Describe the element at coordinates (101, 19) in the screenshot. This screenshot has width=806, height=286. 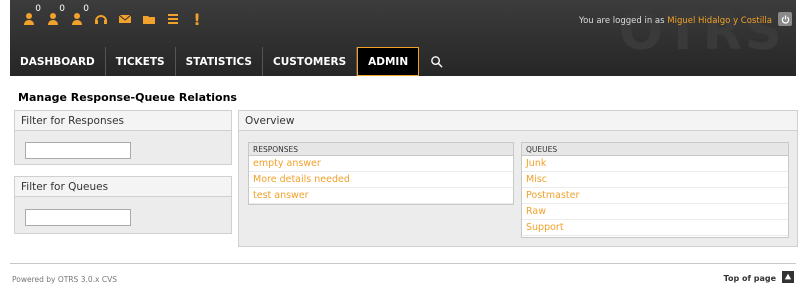
I see `headset-icon` at that location.